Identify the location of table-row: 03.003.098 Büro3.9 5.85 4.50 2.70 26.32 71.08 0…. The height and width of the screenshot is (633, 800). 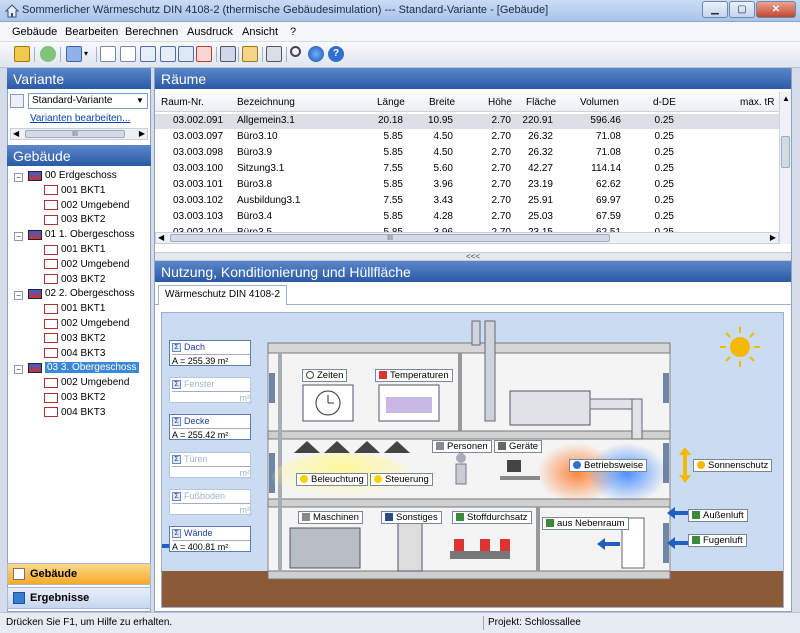
(467, 153).